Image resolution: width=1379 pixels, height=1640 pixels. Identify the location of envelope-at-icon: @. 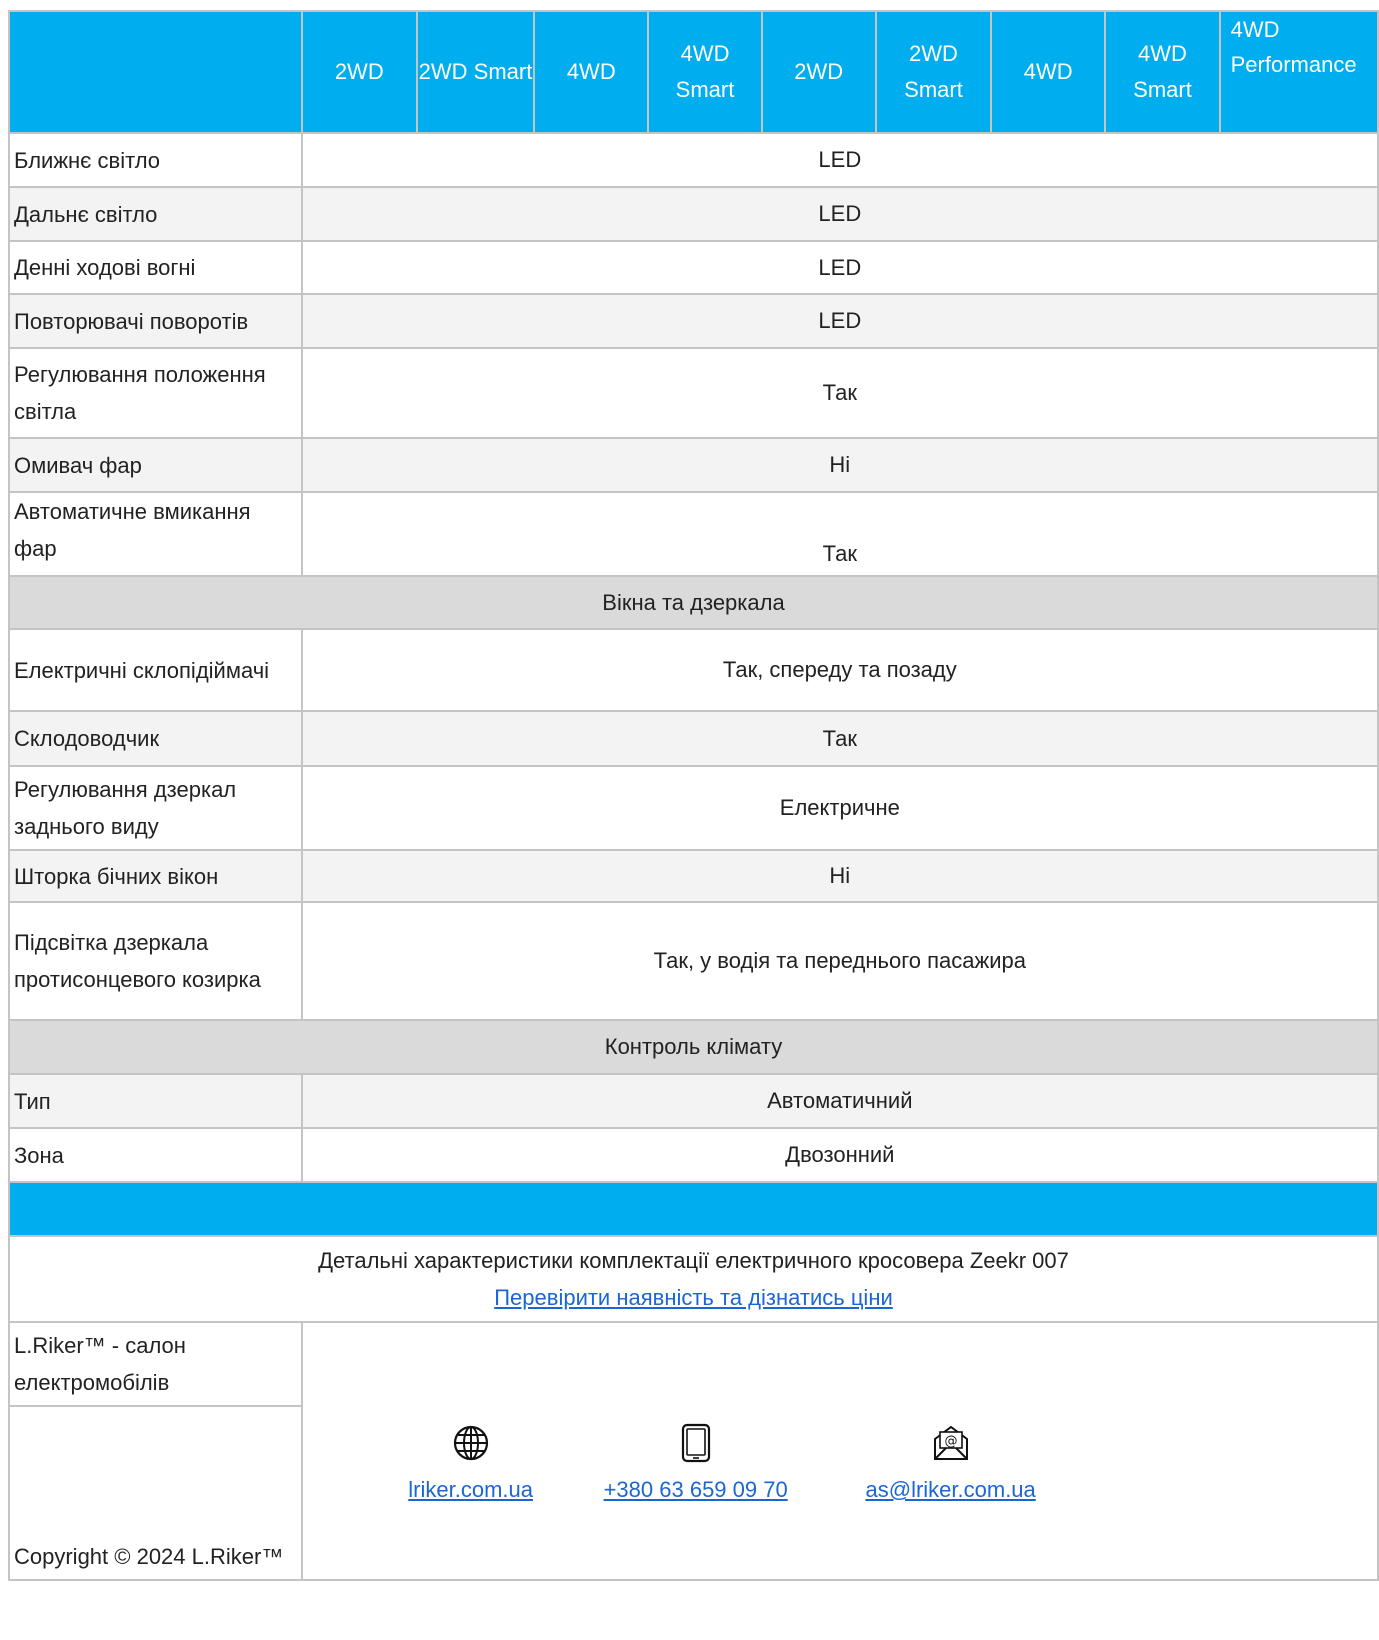
(950, 1442).